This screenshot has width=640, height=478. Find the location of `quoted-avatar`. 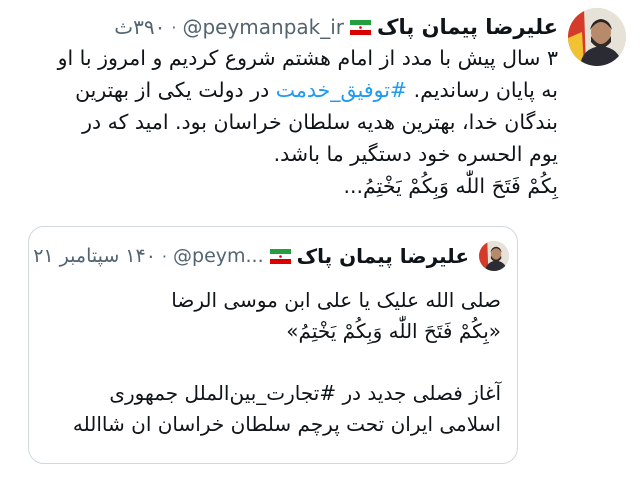

quoted-avatar is located at coordinates (494, 256).